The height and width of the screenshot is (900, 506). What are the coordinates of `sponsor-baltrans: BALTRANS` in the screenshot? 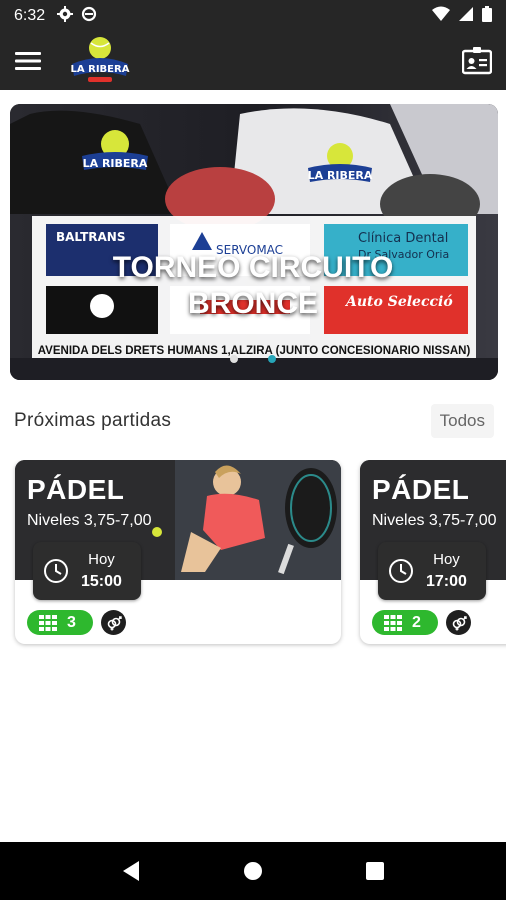 It's located at (91, 237).